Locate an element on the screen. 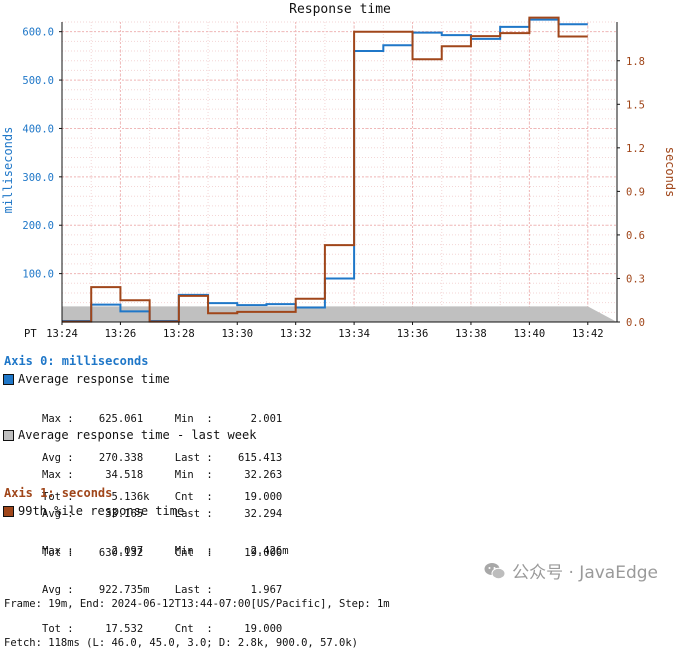 The height and width of the screenshot is (663, 680). legend-series-p99: 99th %ile response time is located at coordinates (93, 511).